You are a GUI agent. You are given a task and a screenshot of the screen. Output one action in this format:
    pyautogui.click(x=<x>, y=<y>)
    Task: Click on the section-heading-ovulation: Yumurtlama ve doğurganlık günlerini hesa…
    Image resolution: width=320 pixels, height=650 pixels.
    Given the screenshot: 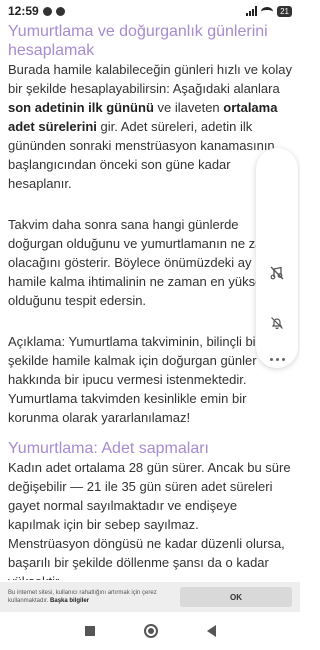 What is the action you would take?
    pyautogui.click(x=138, y=41)
    